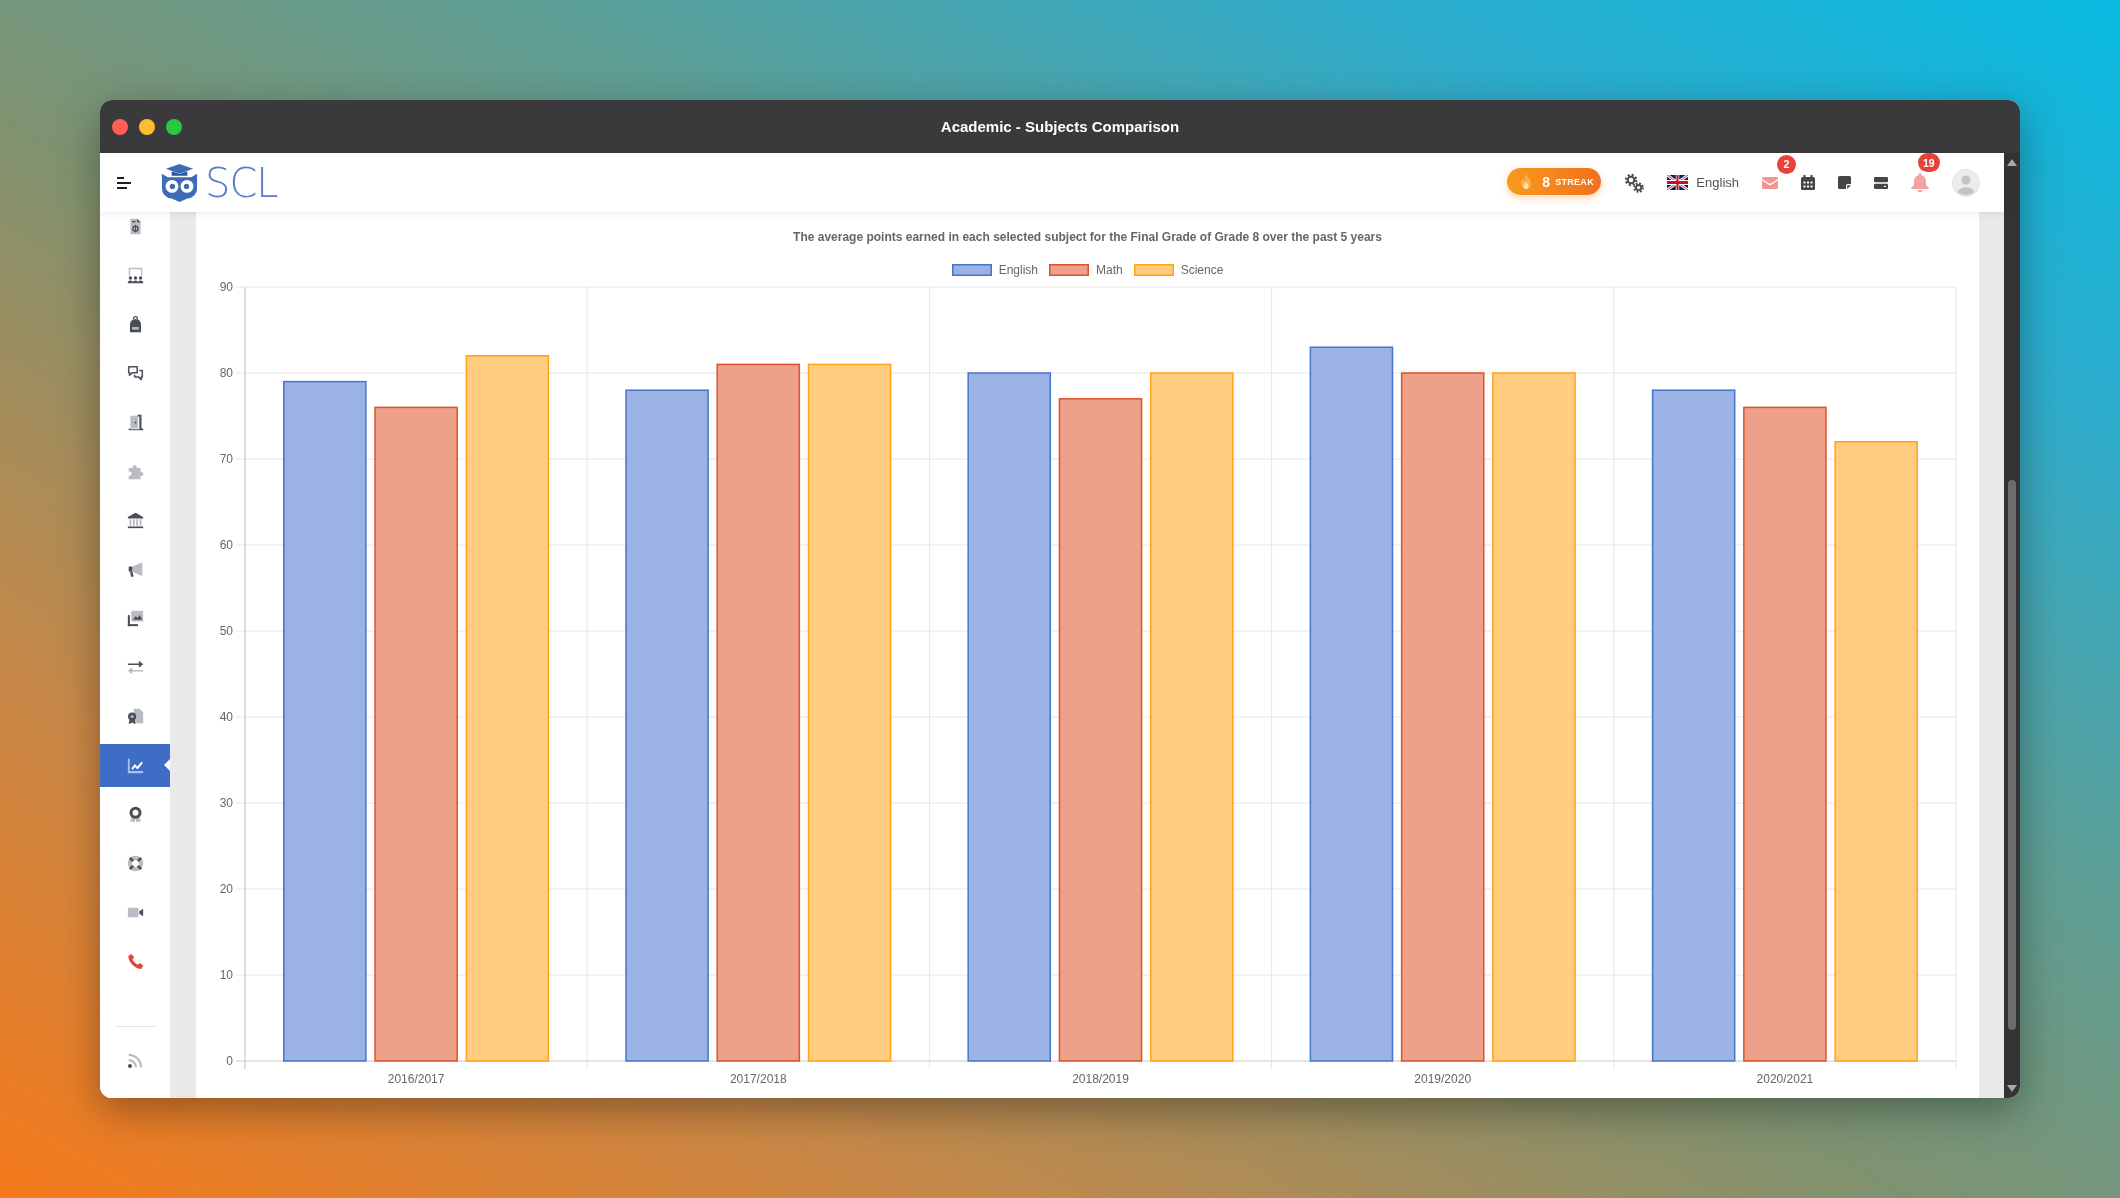  I want to click on owl-logo-icon, so click(179, 182).